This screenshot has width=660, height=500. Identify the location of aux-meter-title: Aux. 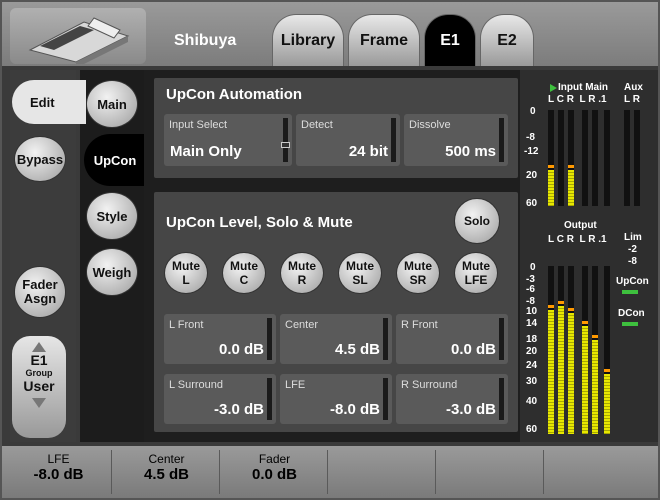
(633, 87).